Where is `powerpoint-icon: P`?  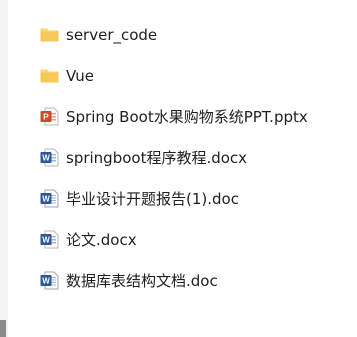 powerpoint-icon: P is located at coordinates (49, 116).